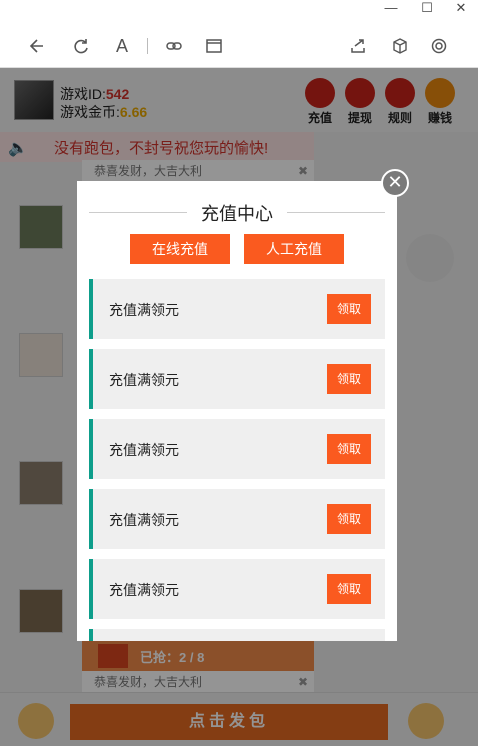 The width and height of the screenshot is (478, 746). I want to click on modal-close-button: ✕, so click(395, 183).